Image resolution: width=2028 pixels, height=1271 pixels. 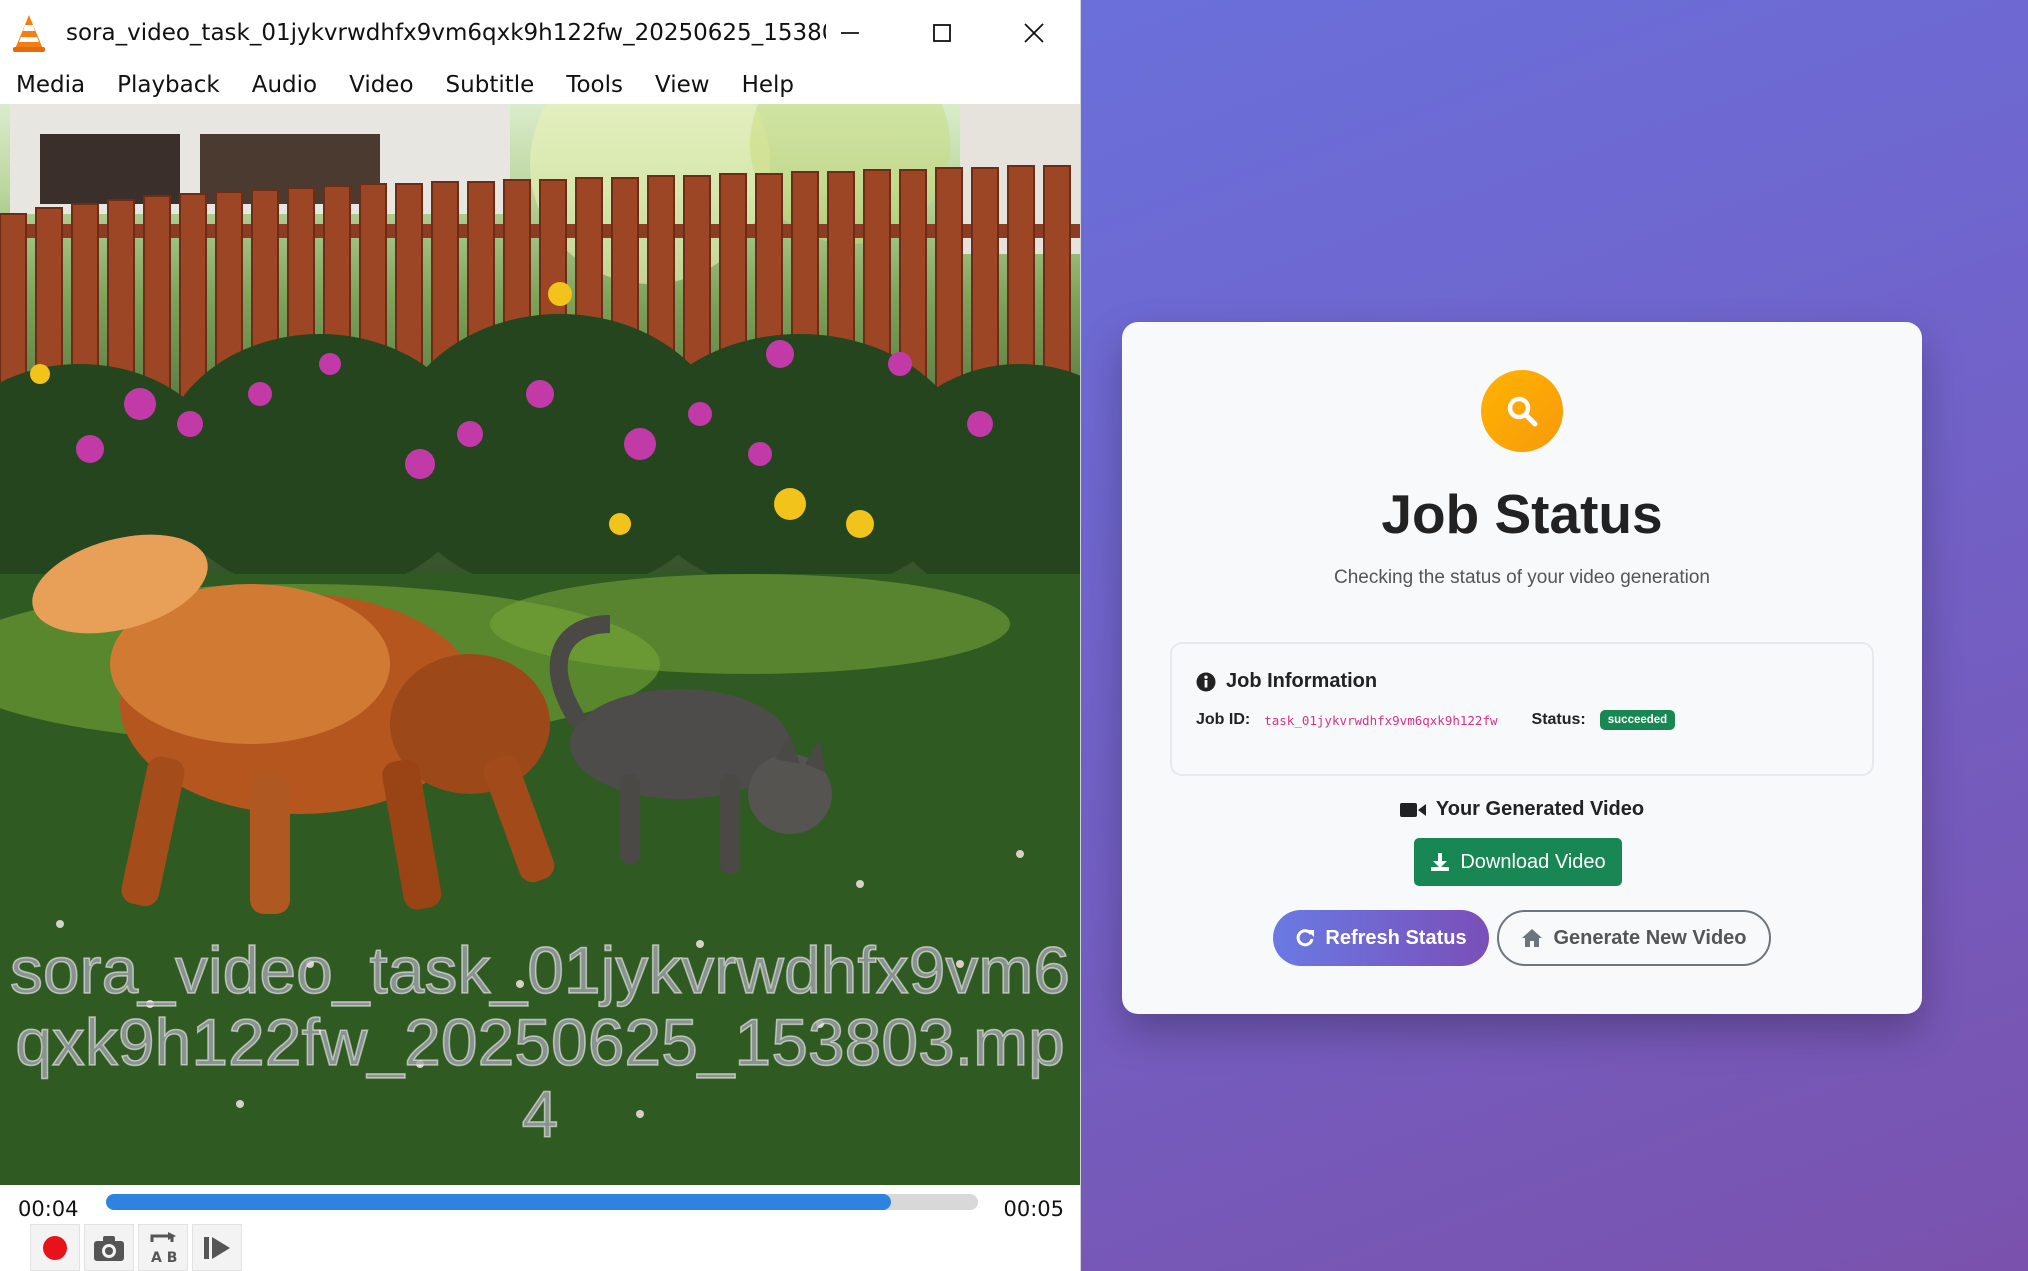 I want to click on seek-bar-fill, so click(x=498, y=1202).